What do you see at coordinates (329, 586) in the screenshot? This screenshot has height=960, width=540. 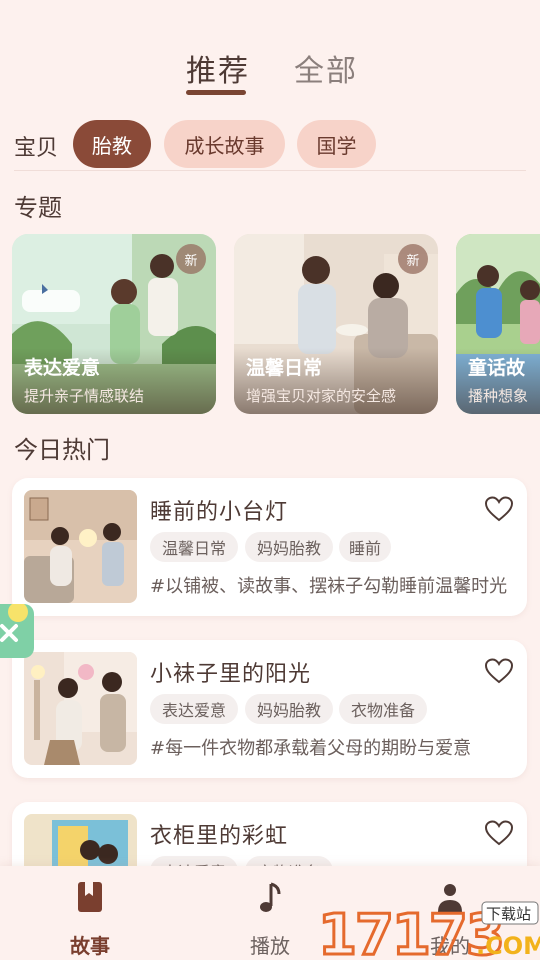 I see `story-description: #以铺被、读故事、摆袜子勾勒睡前温馨时光` at bounding box center [329, 586].